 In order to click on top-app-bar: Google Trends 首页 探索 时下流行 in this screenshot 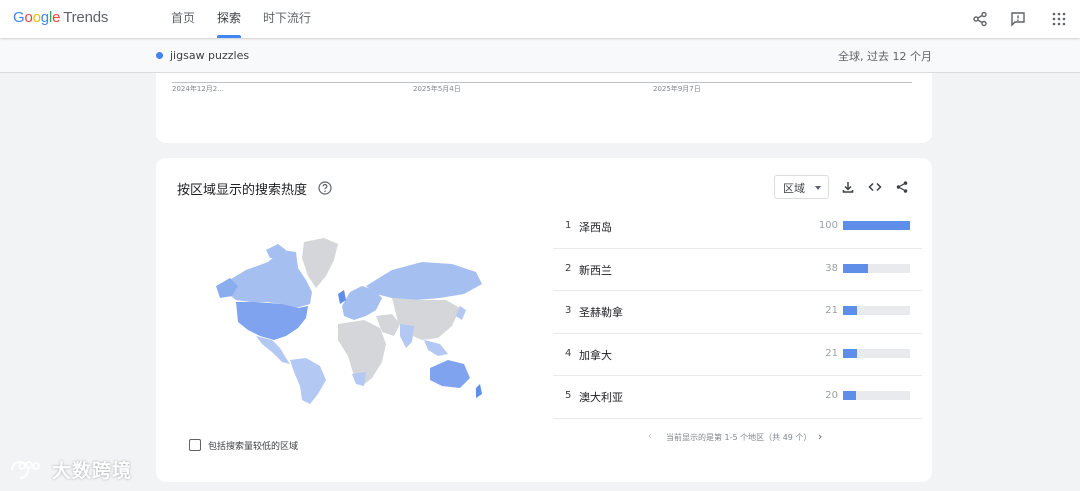, I will do `click(540, 19)`.